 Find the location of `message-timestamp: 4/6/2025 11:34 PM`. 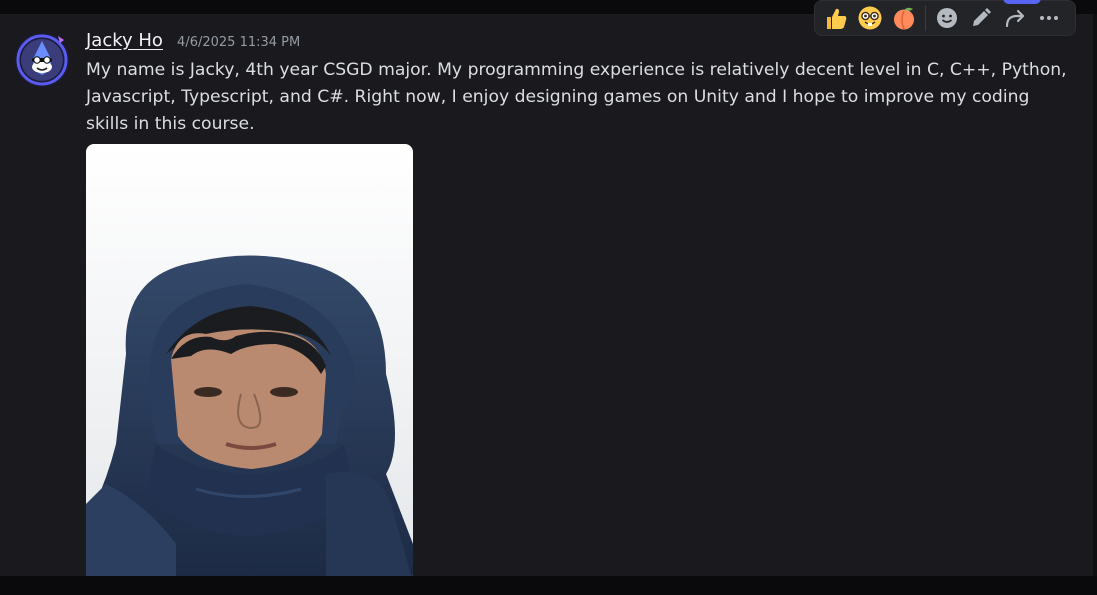

message-timestamp: 4/6/2025 11:34 PM is located at coordinates (238, 42).